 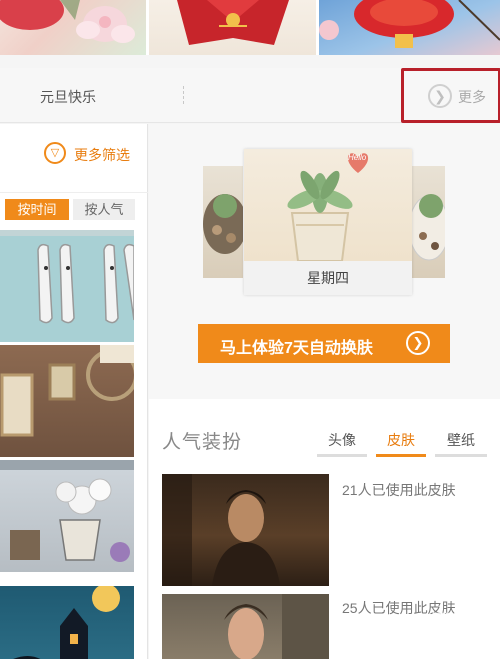 I want to click on skin-thumbnail-haunted-house, so click(x=67, y=622).